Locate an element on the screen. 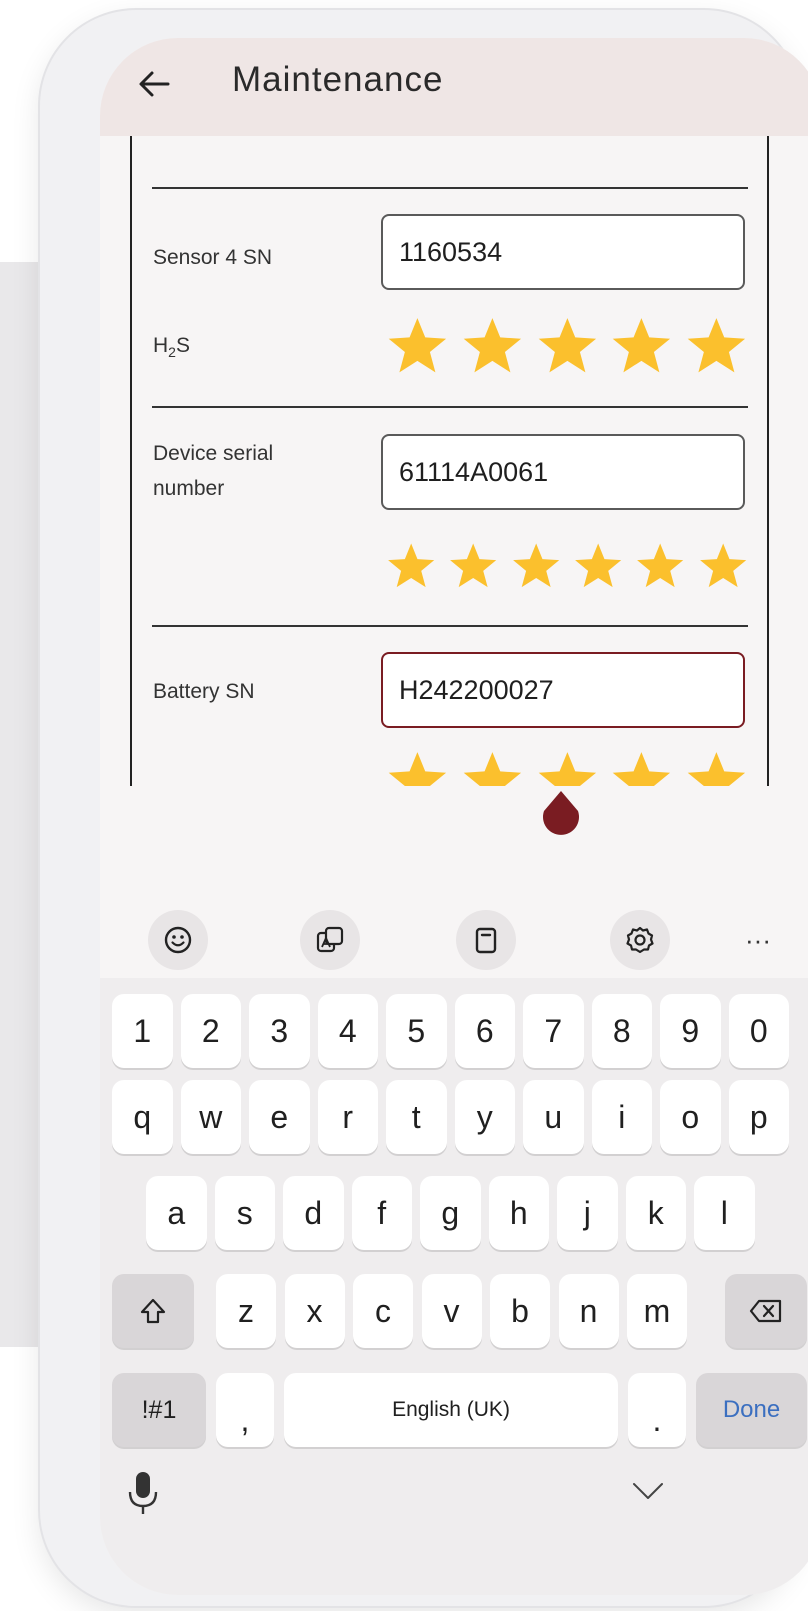 Image resolution: width=808 pixels, height=1611 pixels. translate-icon is located at coordinates (330, 939).